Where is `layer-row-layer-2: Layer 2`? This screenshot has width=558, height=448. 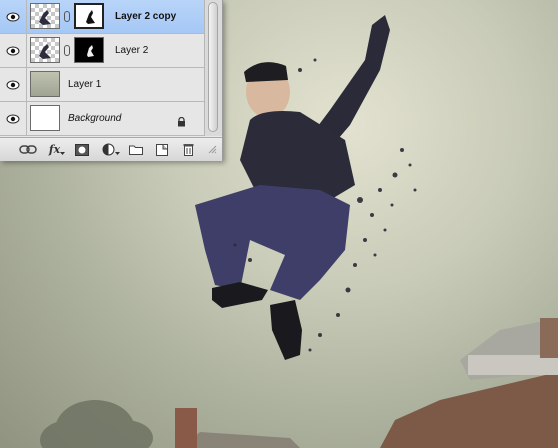 layer-row-layer-2: Layer 2 is located at coordinates (102, 51).